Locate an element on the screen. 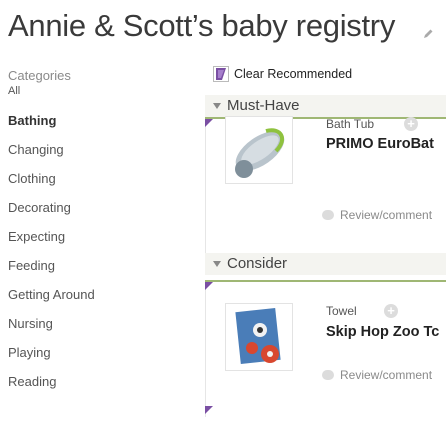 The image size is (446, 423). product-image-bathtub is located at coordinates (259, 150).